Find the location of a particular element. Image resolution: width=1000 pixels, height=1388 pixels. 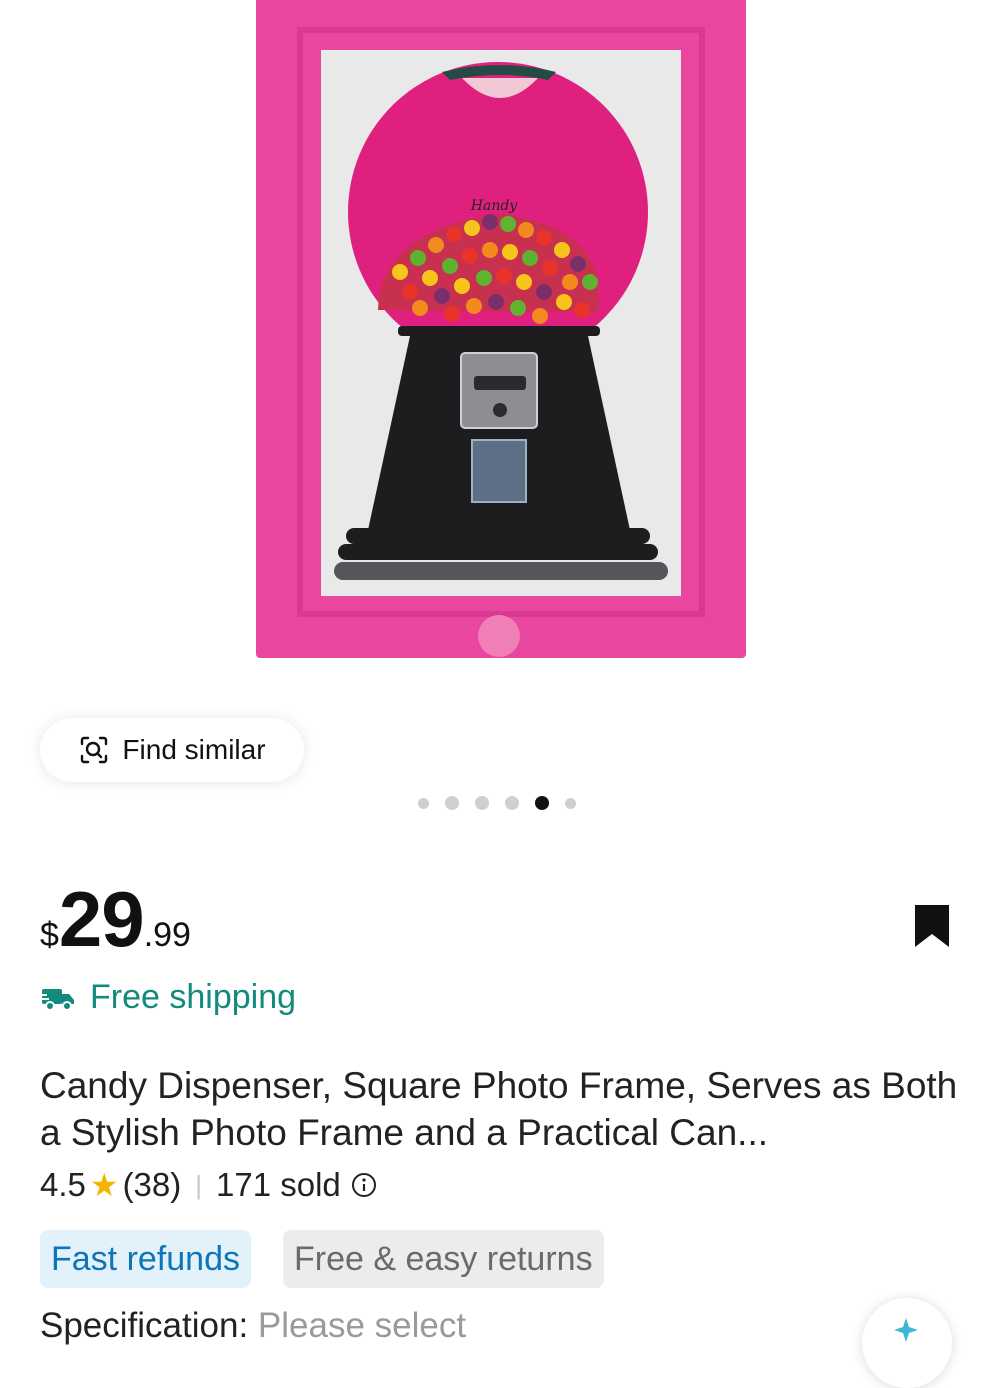

star-icon: ★ is located at coordinates (104, 1185).